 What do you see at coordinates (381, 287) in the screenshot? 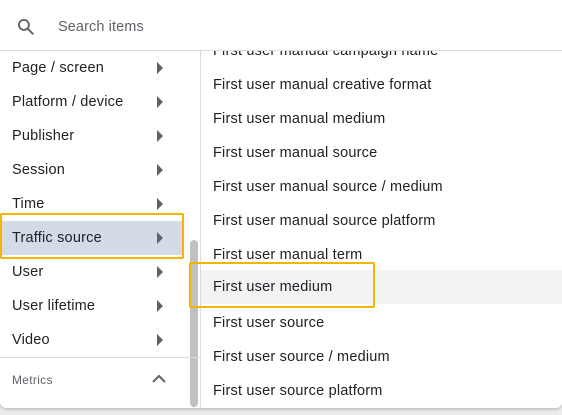
I see `list-item-first-user-medium: First user medium` at bounding box center [381, 287].